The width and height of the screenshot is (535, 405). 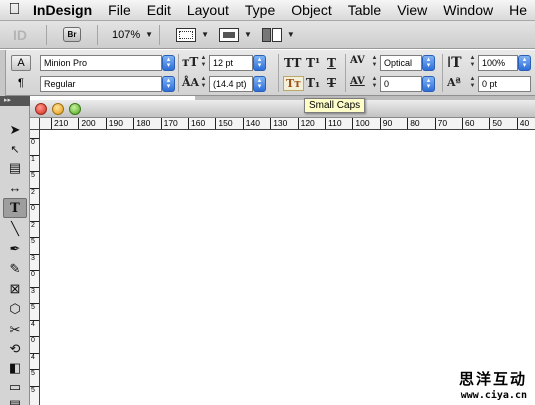 I want to click on menu-type: Type, so click(x=260, y=10).